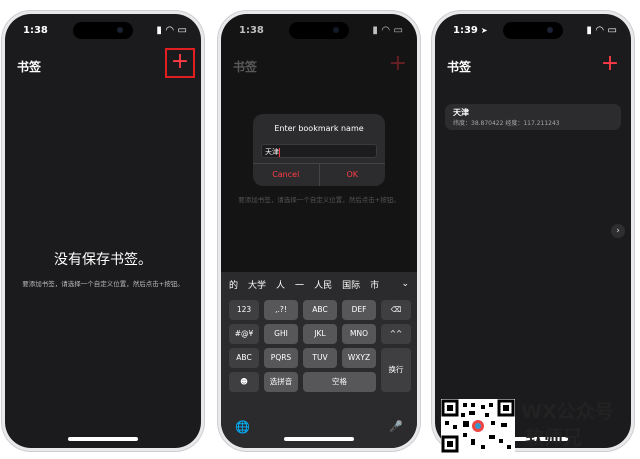 Image resolution: width=640 pixels, height=459 pixels. What do you see at coordinates (299, 284) in the screenshot?
I see `candidate-item: 一` at bounding box center [299, 284].